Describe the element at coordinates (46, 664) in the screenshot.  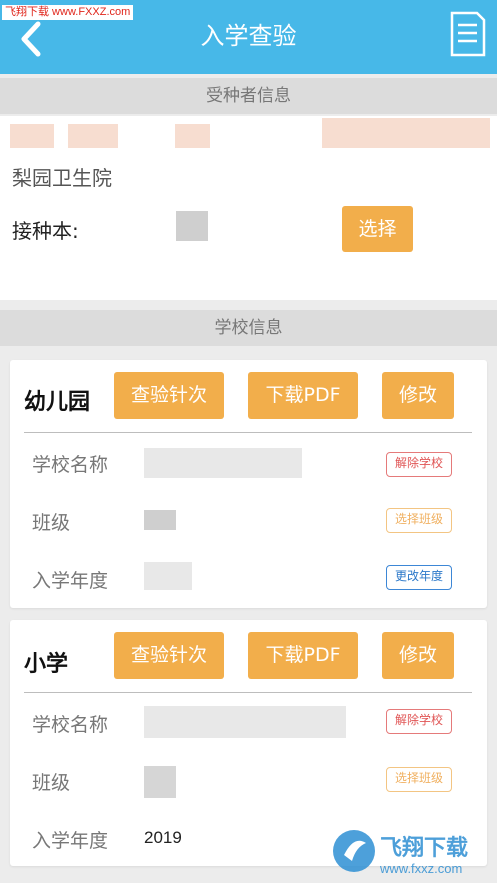
I see `card-title: 小学` at that location.